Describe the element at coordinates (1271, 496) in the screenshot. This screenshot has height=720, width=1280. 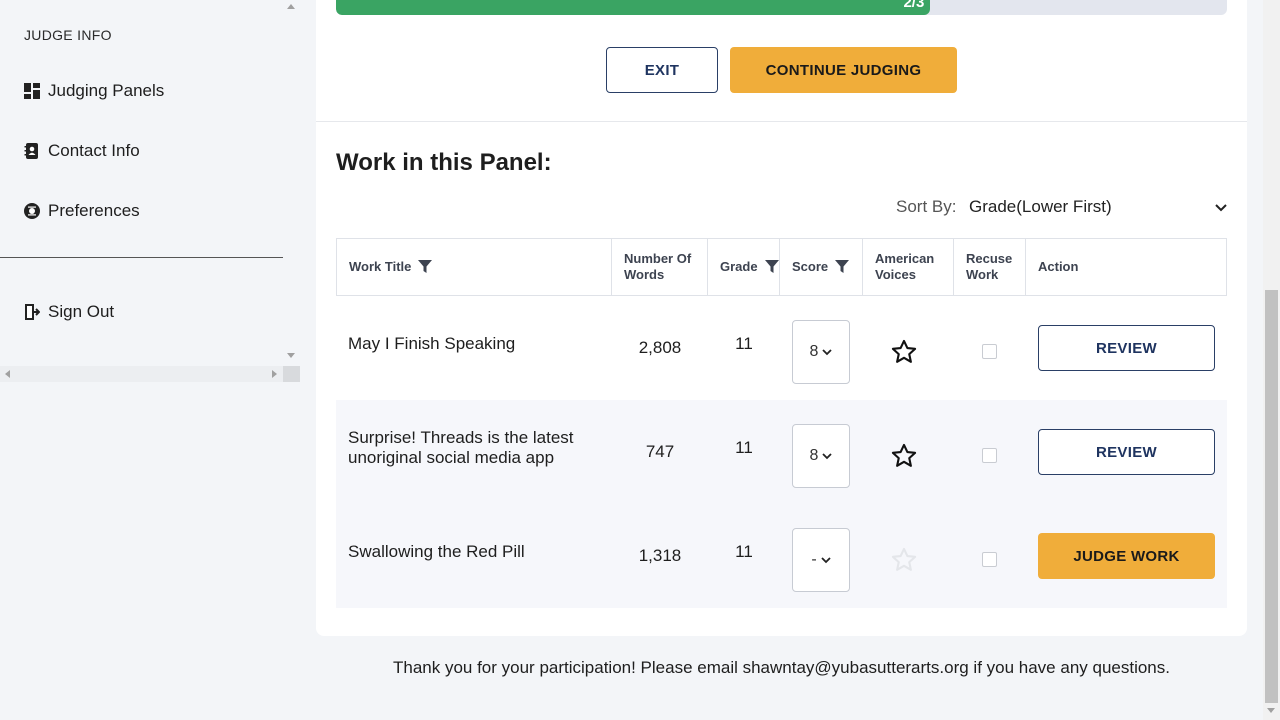
I see `page-scrollbar-thumb` at that location.